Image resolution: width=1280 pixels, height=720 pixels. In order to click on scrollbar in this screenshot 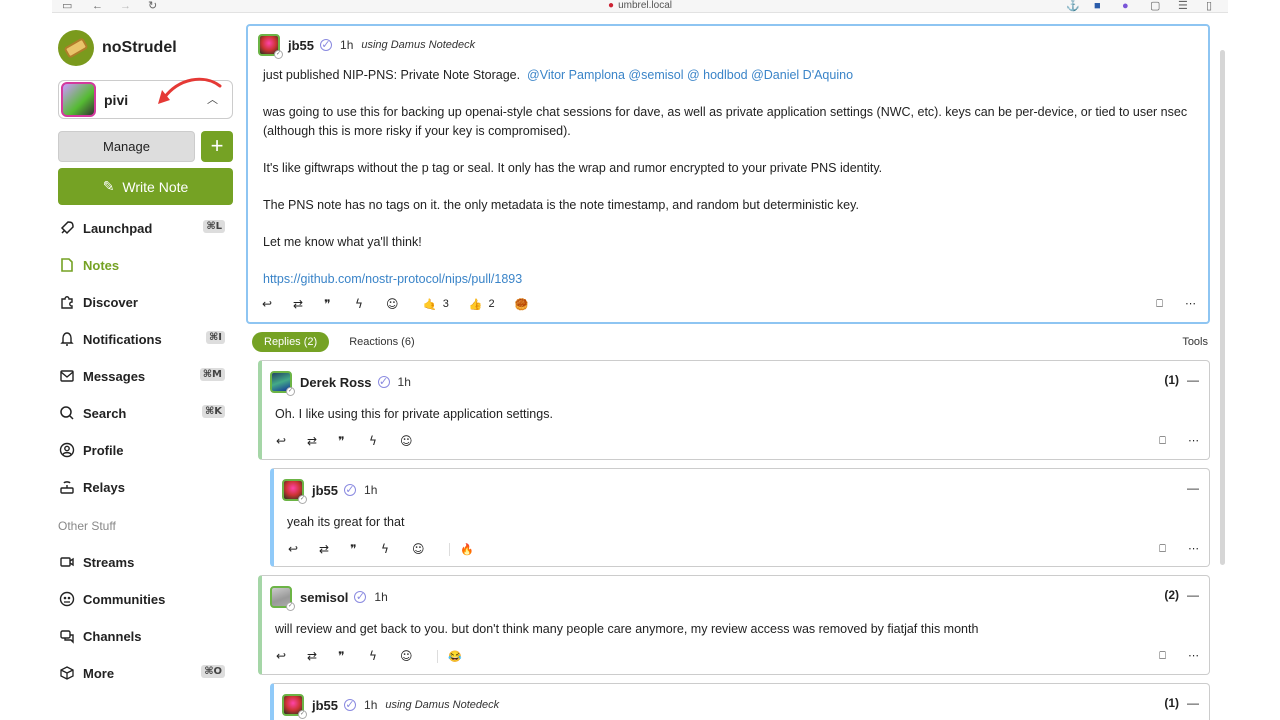, I will do `click(1222, 307)`.